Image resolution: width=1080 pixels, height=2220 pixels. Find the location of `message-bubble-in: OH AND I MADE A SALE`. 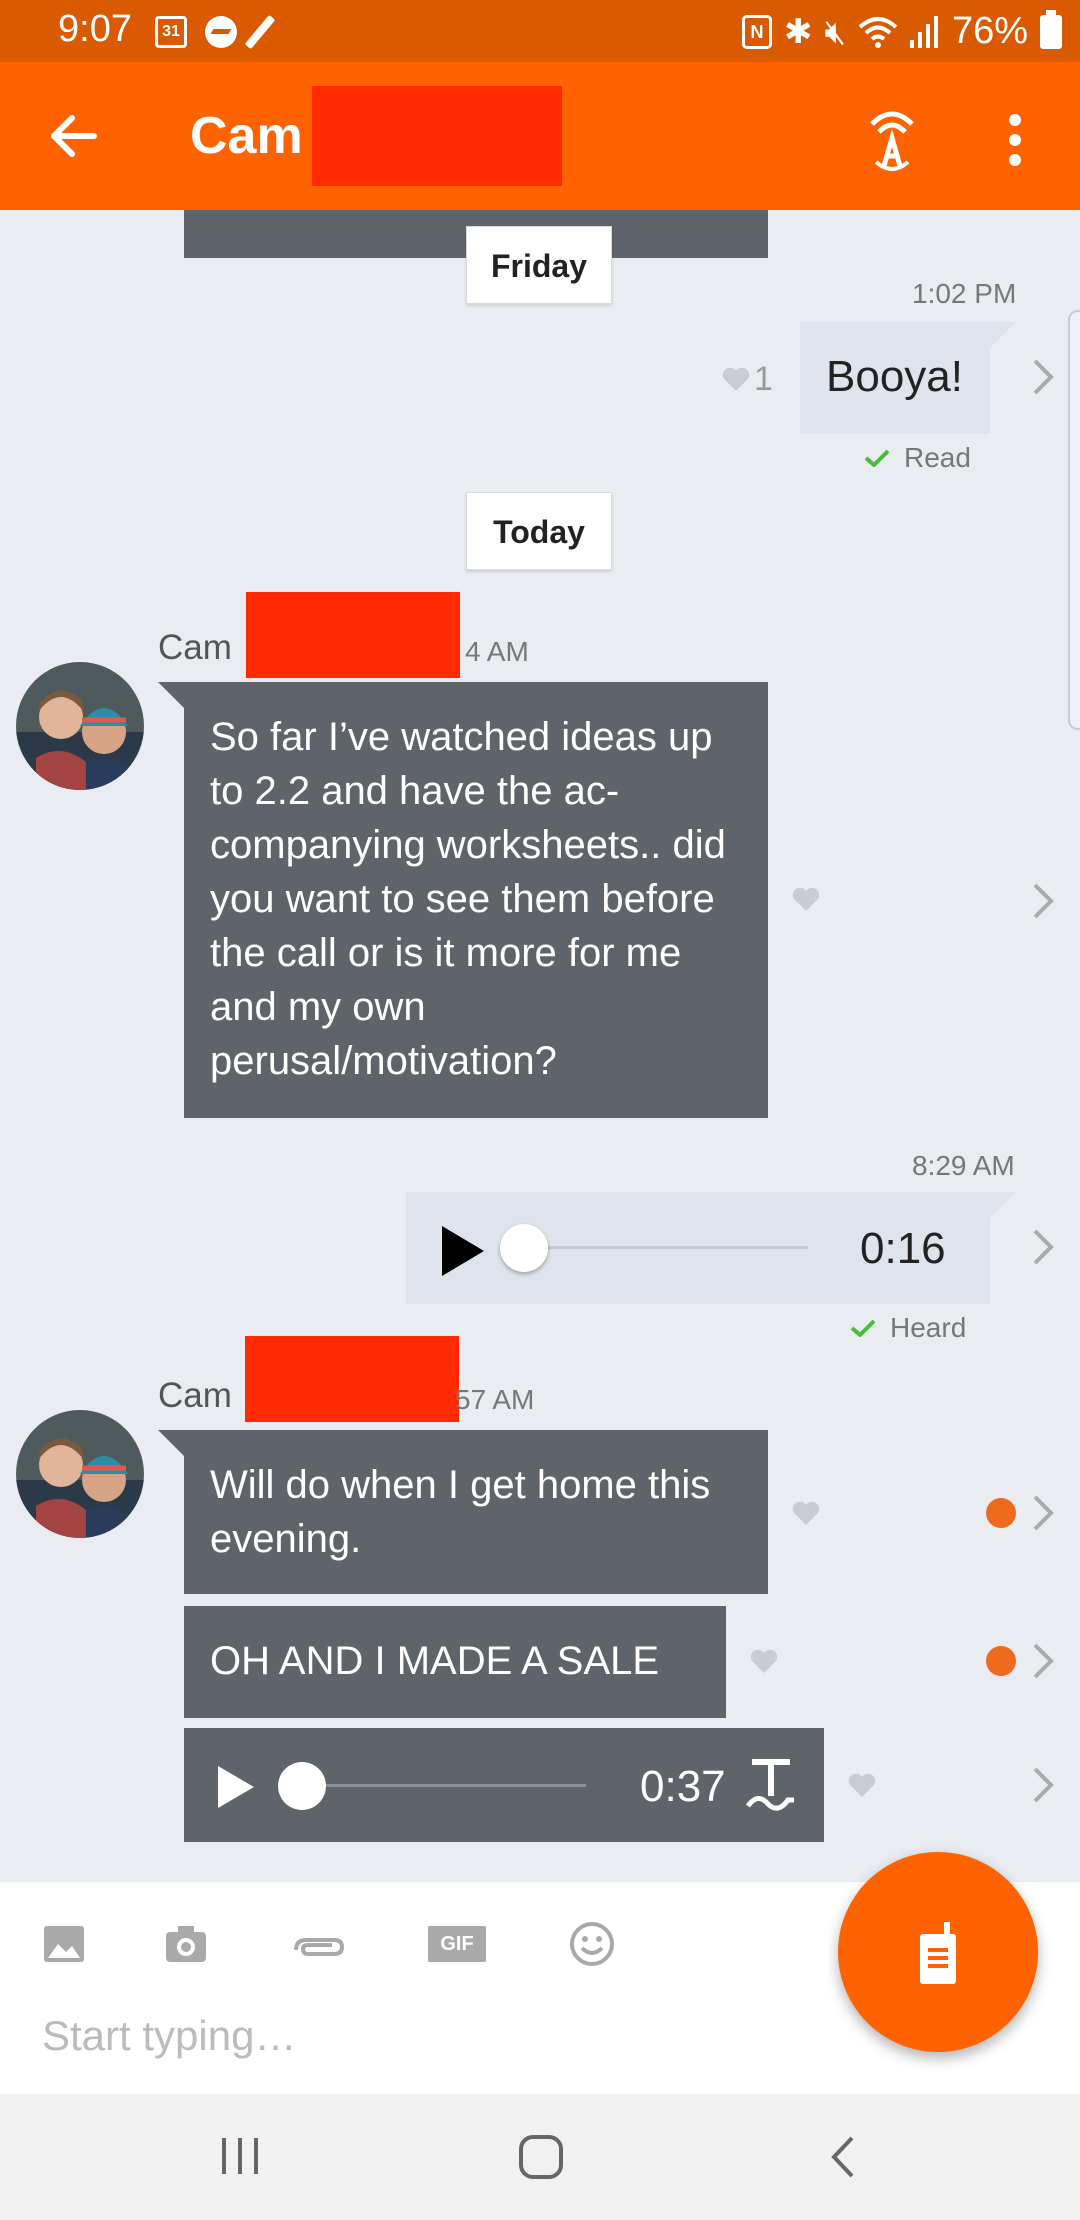

message-bubble-in: OH AND I MADE A SALE is located at coordinates (455, 1662).